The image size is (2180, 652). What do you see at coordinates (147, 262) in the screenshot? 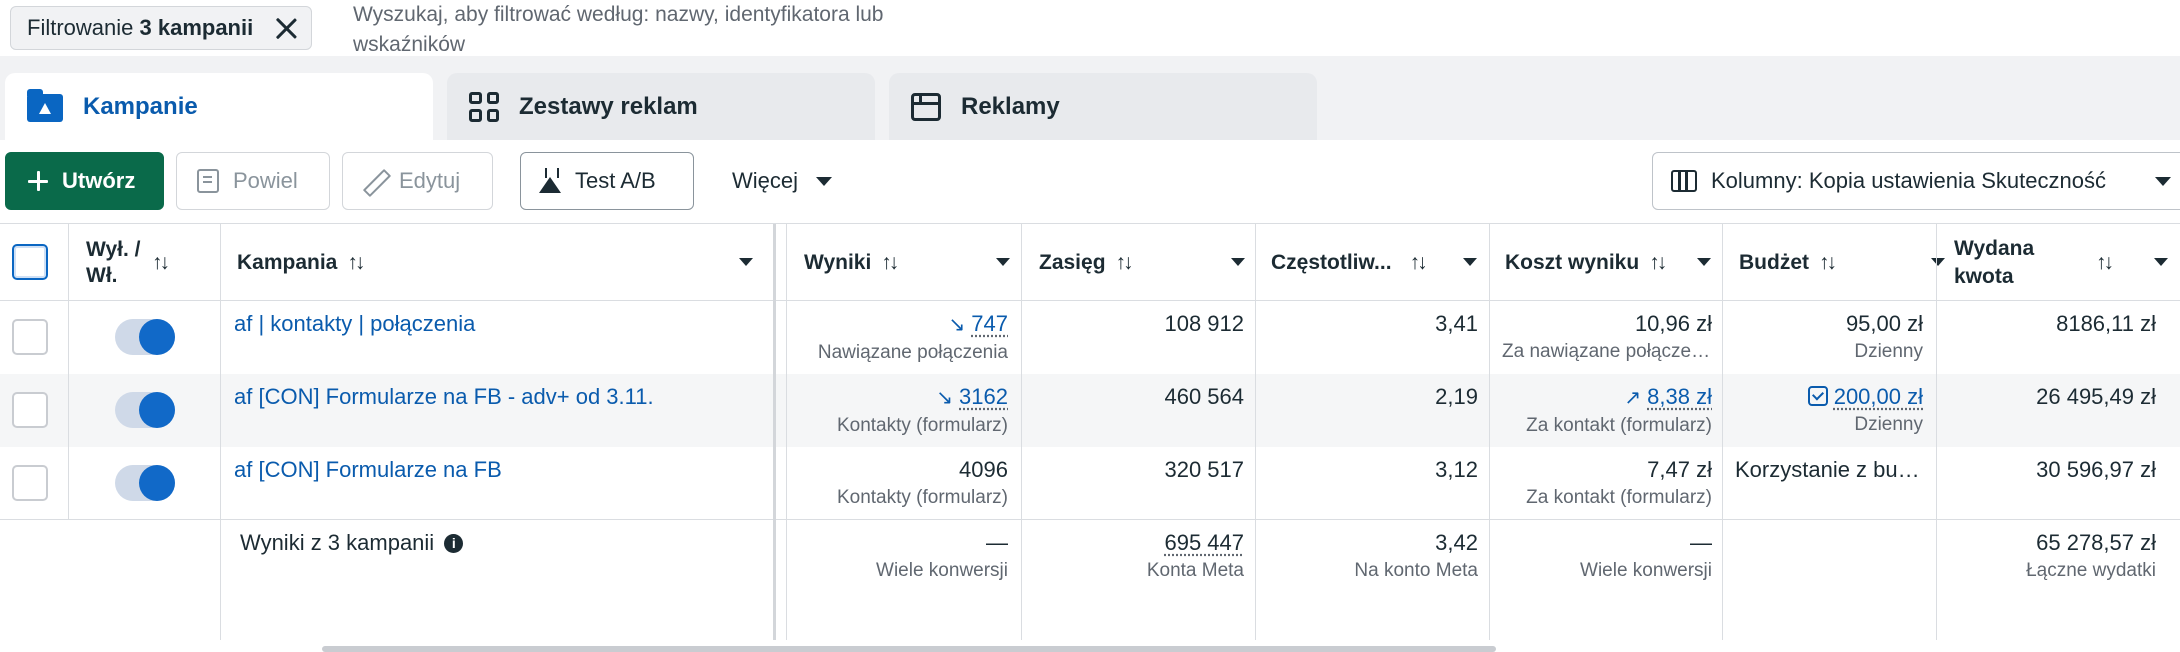
I see `column-header-toggle: Wył. / Wł. ↑↓` at bounding box center [147, 262].